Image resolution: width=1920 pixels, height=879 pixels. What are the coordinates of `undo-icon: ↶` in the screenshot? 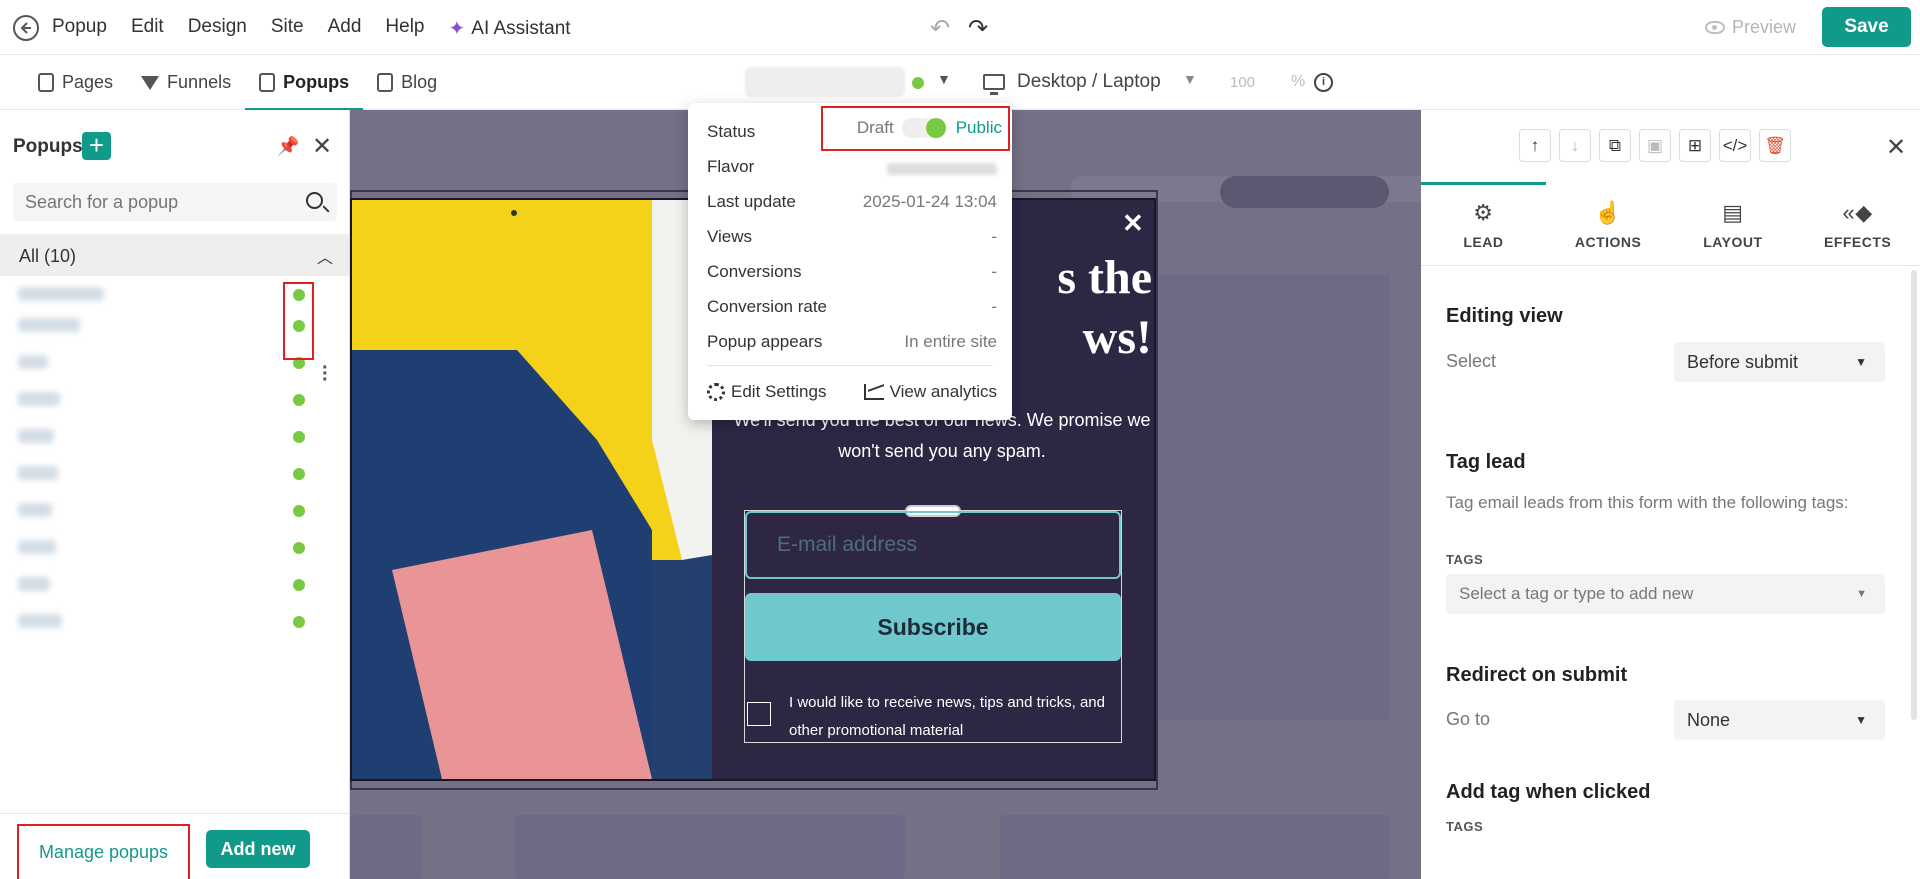 It's located at (940, 28).